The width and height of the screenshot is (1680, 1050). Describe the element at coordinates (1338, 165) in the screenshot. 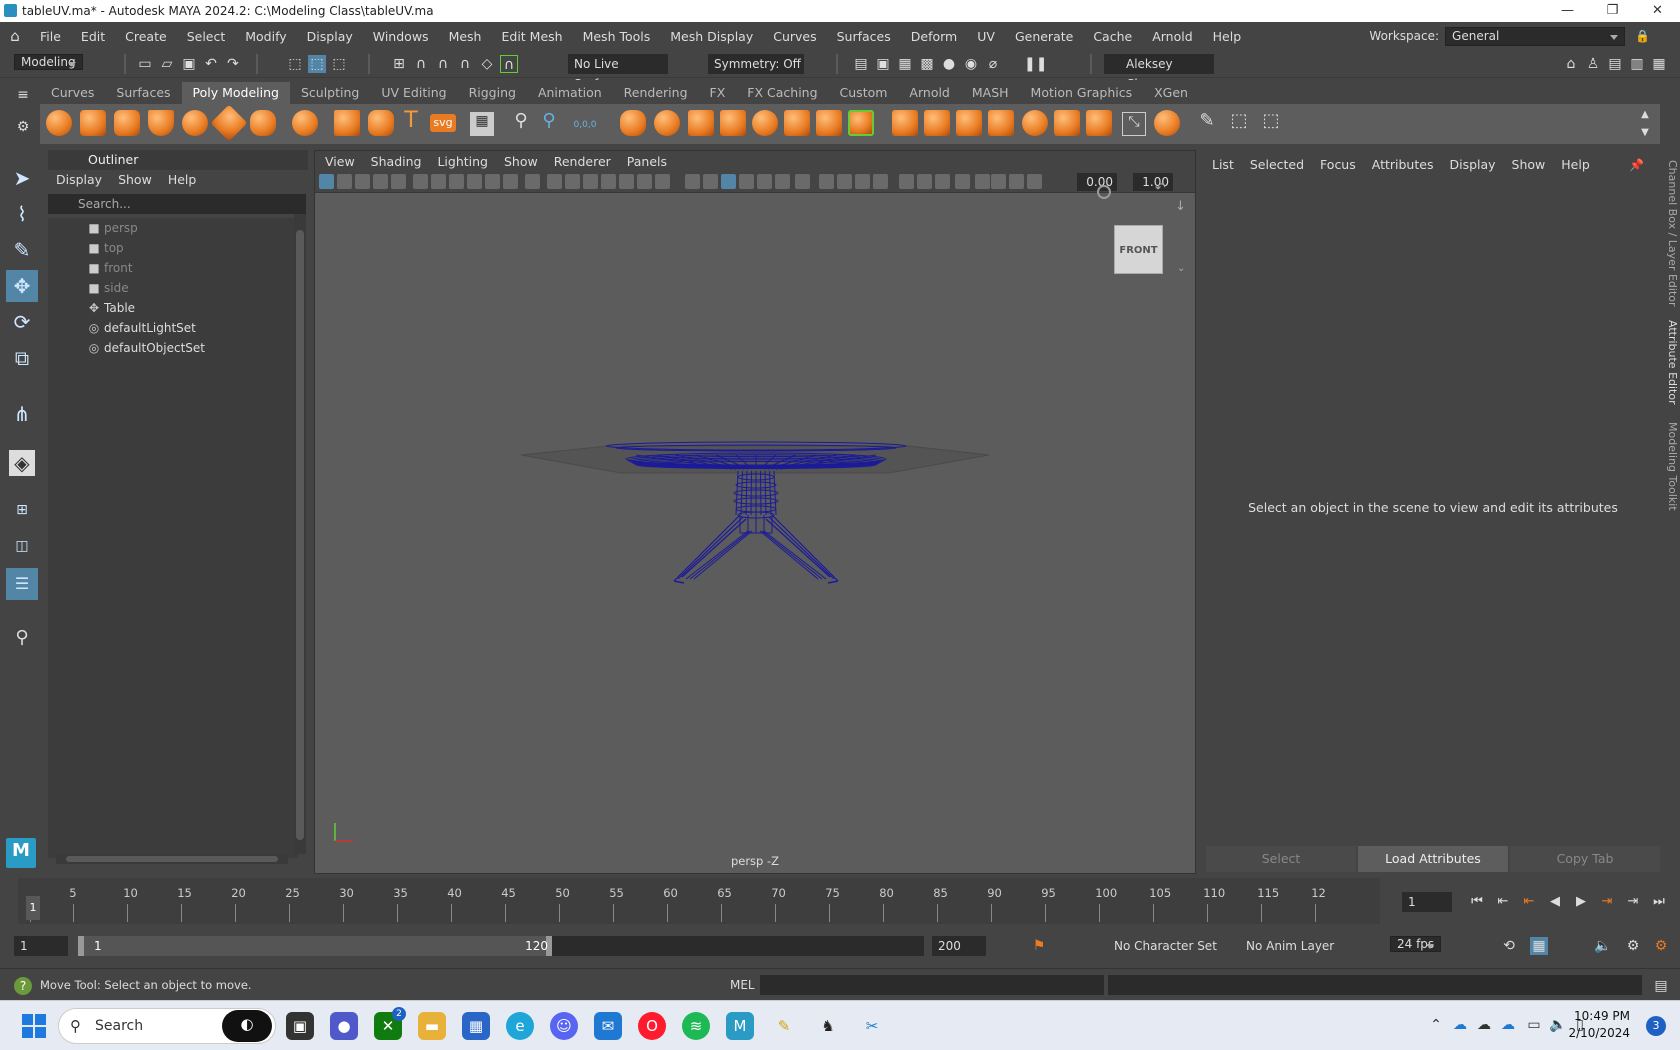

I see `attr-menu-focus: Focus` at that location.